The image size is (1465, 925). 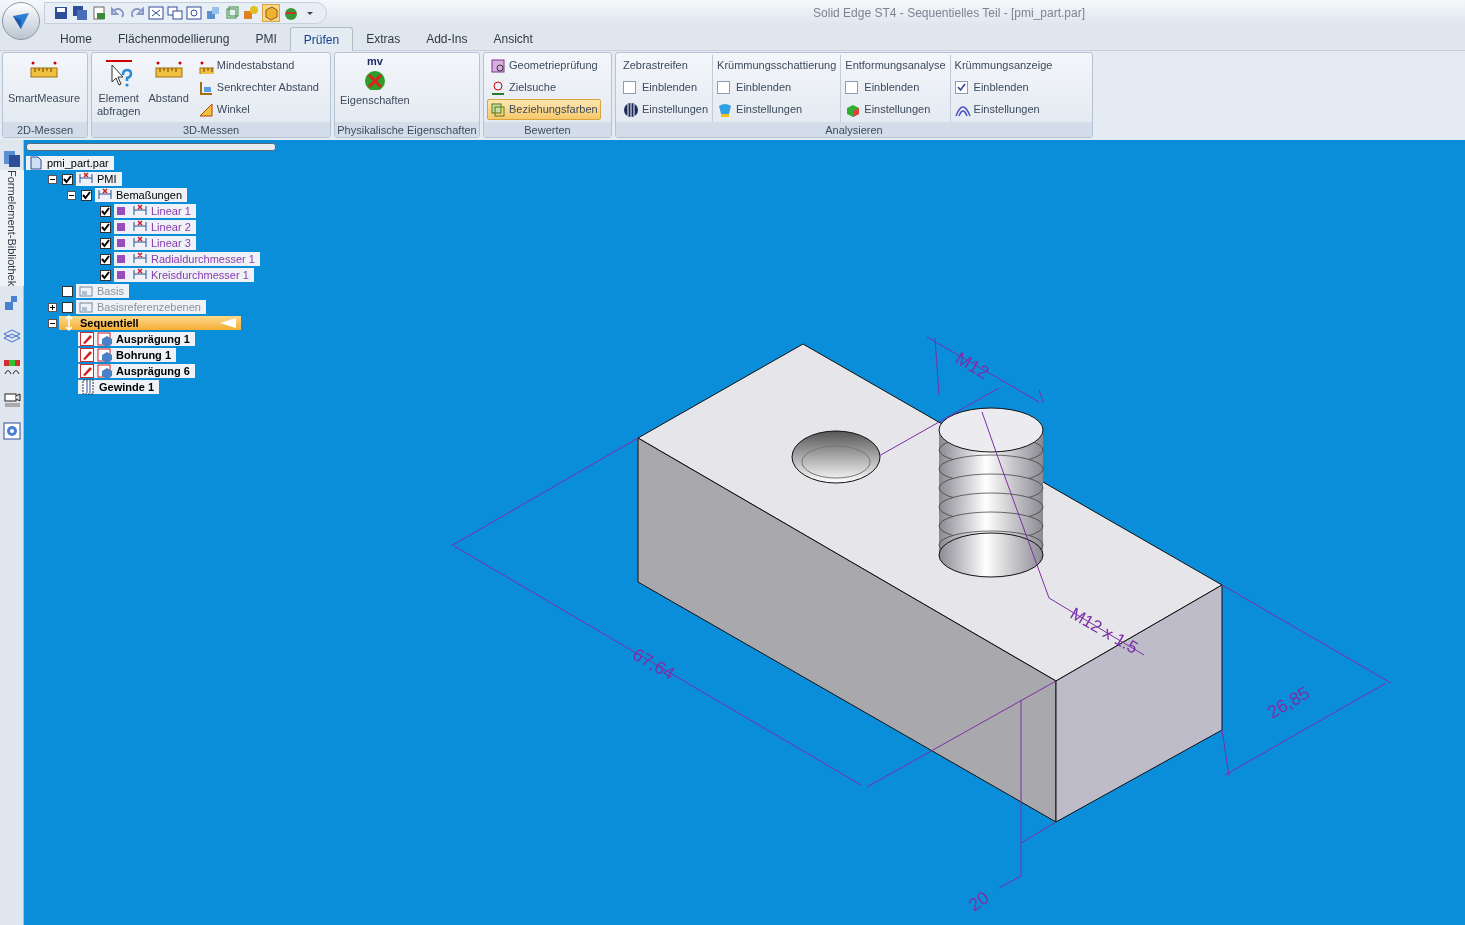 I want to click on tree-item: Linear 3, so click(x=155, y=243).